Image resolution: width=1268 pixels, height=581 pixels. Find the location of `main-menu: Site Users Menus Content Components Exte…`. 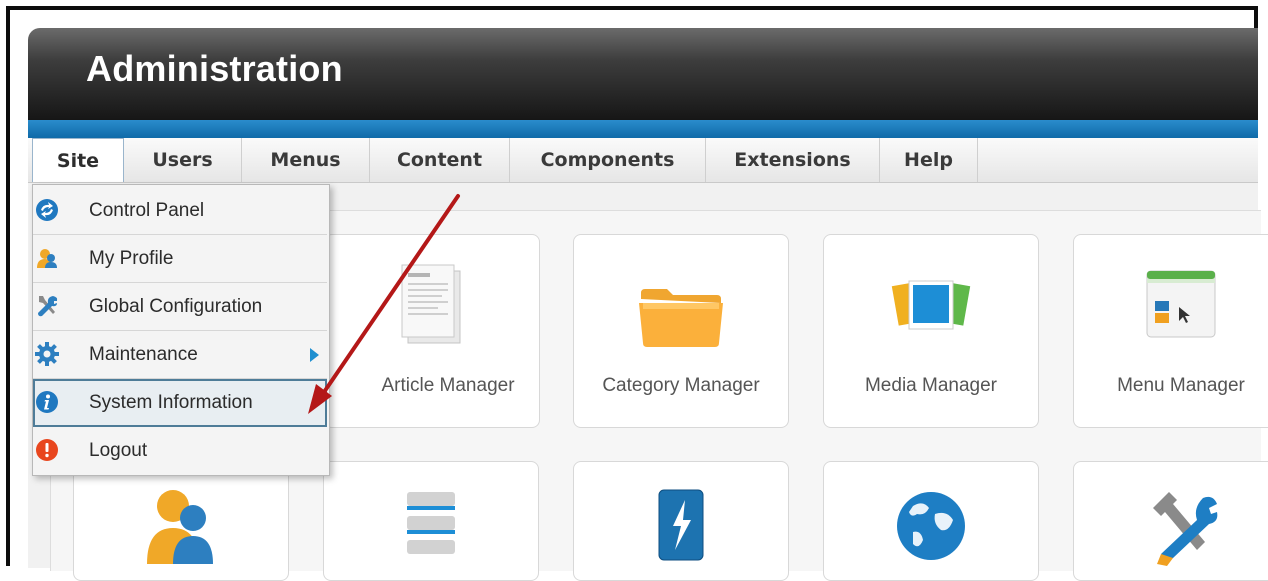

main-menu: Site Users Menus Content Components Exte… is located at coordinates (643, 160).